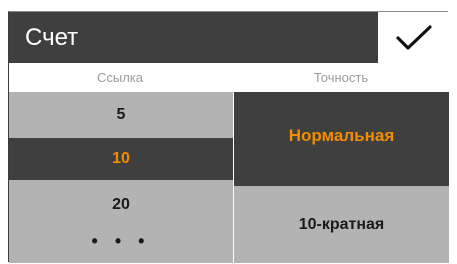 Image resolution: width=457 pixels, height=264 pixels. I want to click on precision-option-10x: 10-кратная, so click(341, 224).